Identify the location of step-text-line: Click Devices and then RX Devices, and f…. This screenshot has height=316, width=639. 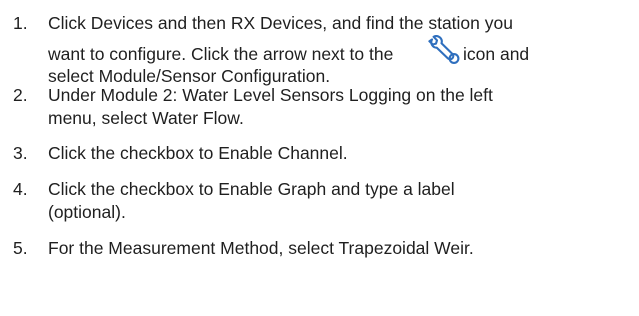
(280, 23).